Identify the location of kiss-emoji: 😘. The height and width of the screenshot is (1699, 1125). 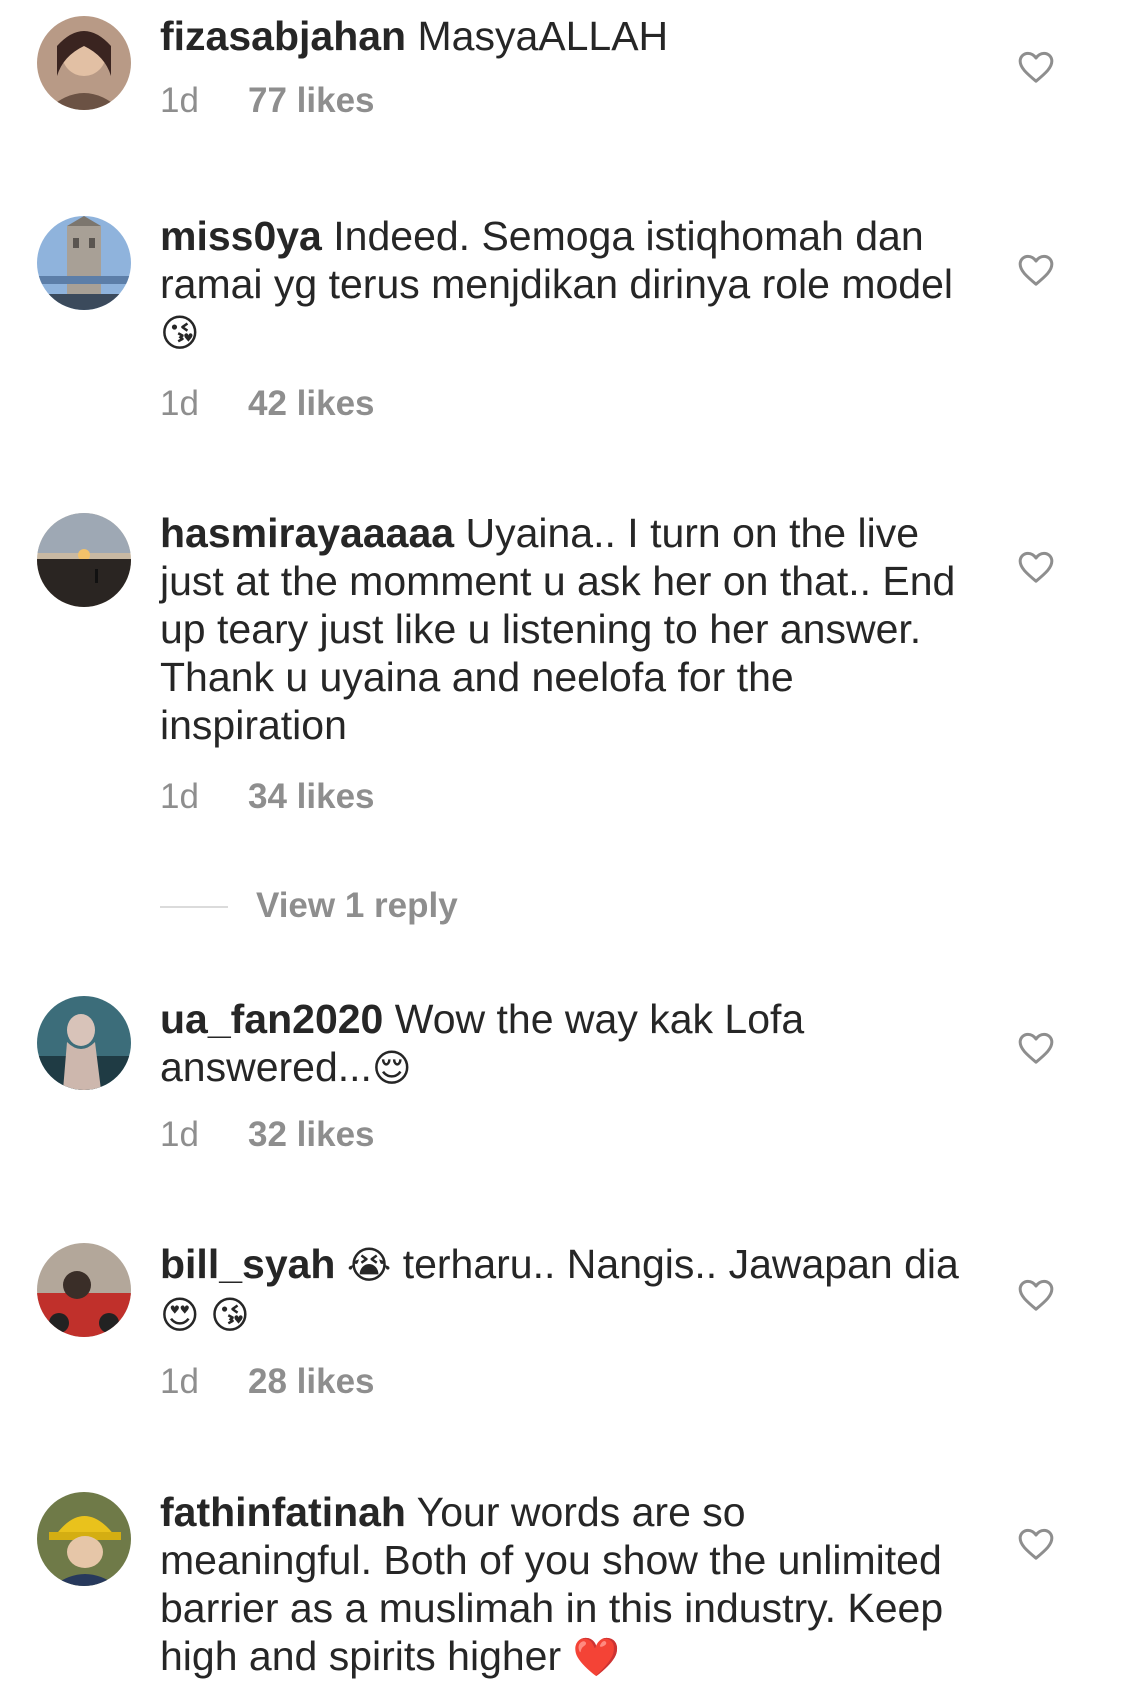
(180, 334).